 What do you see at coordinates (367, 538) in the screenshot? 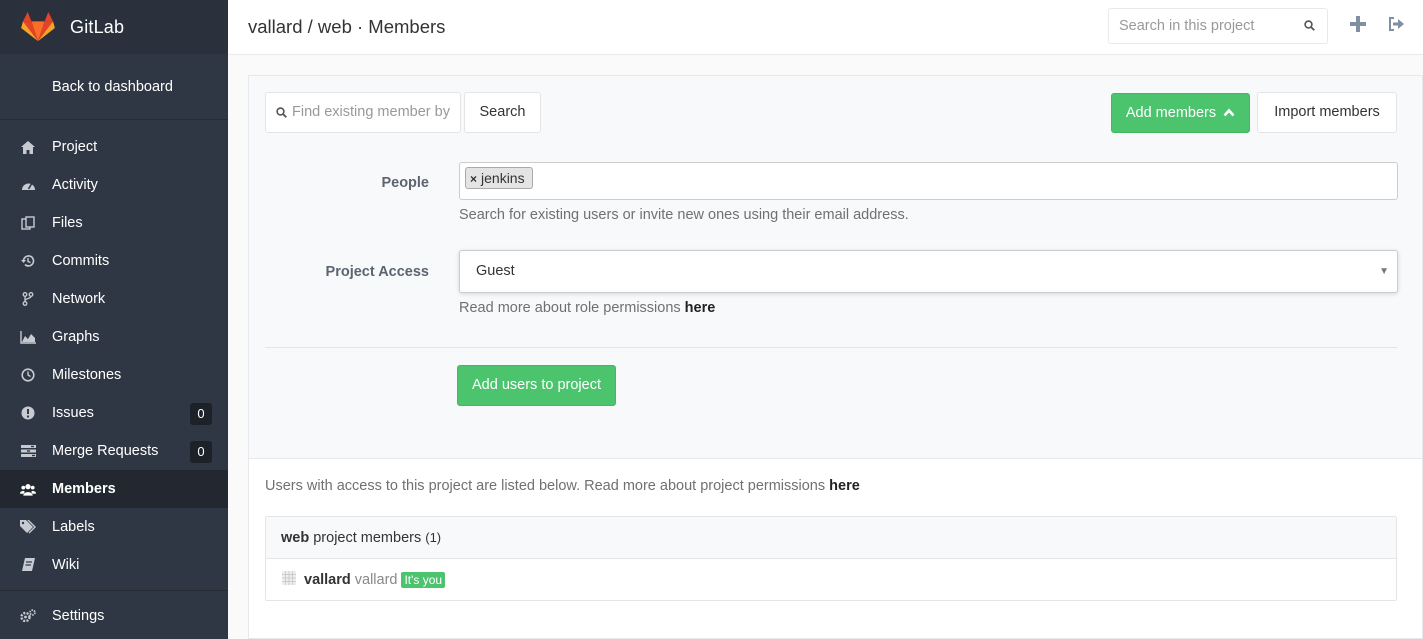
I see `members-heading: project members` at bounding box center [367, 538].